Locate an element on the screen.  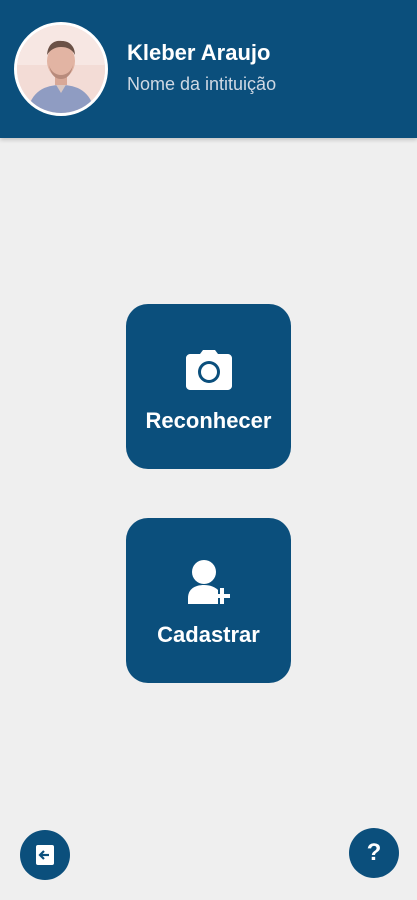
logout-button is located at coordinates (45, 855).